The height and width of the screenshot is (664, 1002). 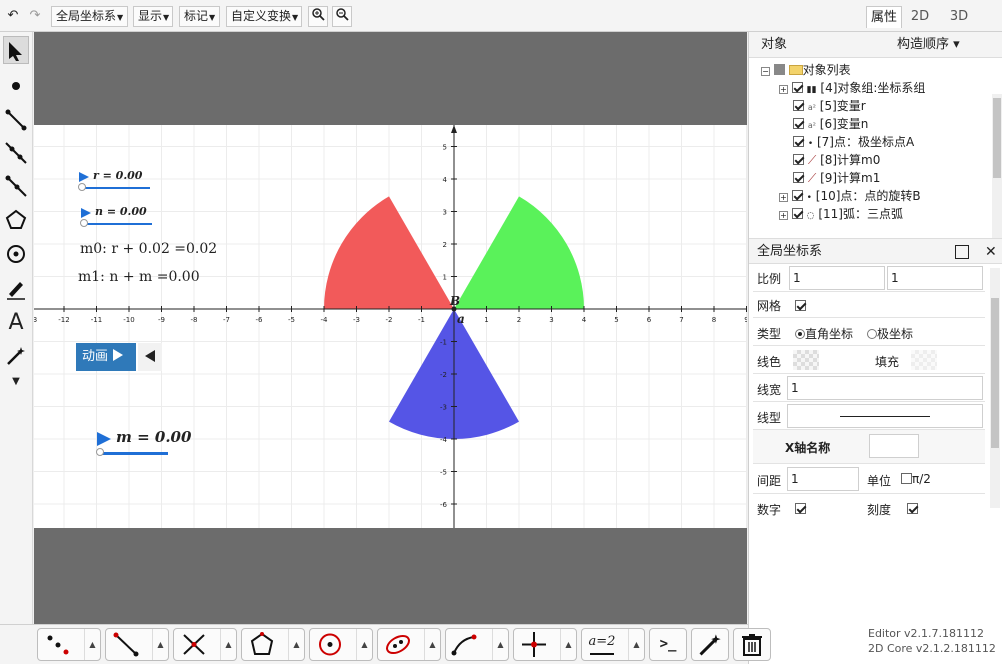 What do you see at coordinates (16, 120) in the screenshot?
I see `segment-icon` at bounding box center [16, 120].